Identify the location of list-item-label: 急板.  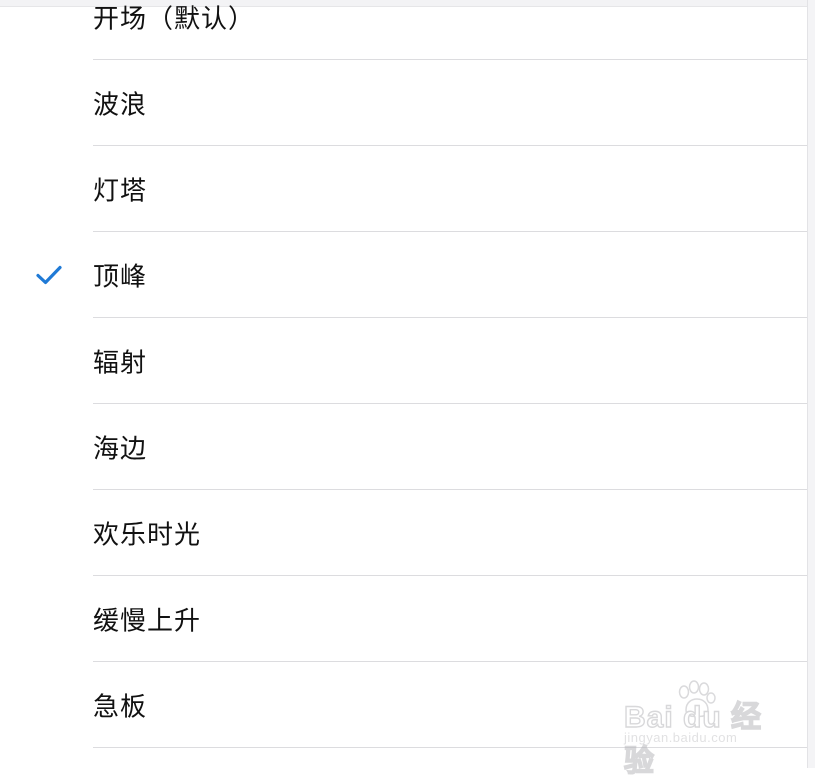
(120, 707).